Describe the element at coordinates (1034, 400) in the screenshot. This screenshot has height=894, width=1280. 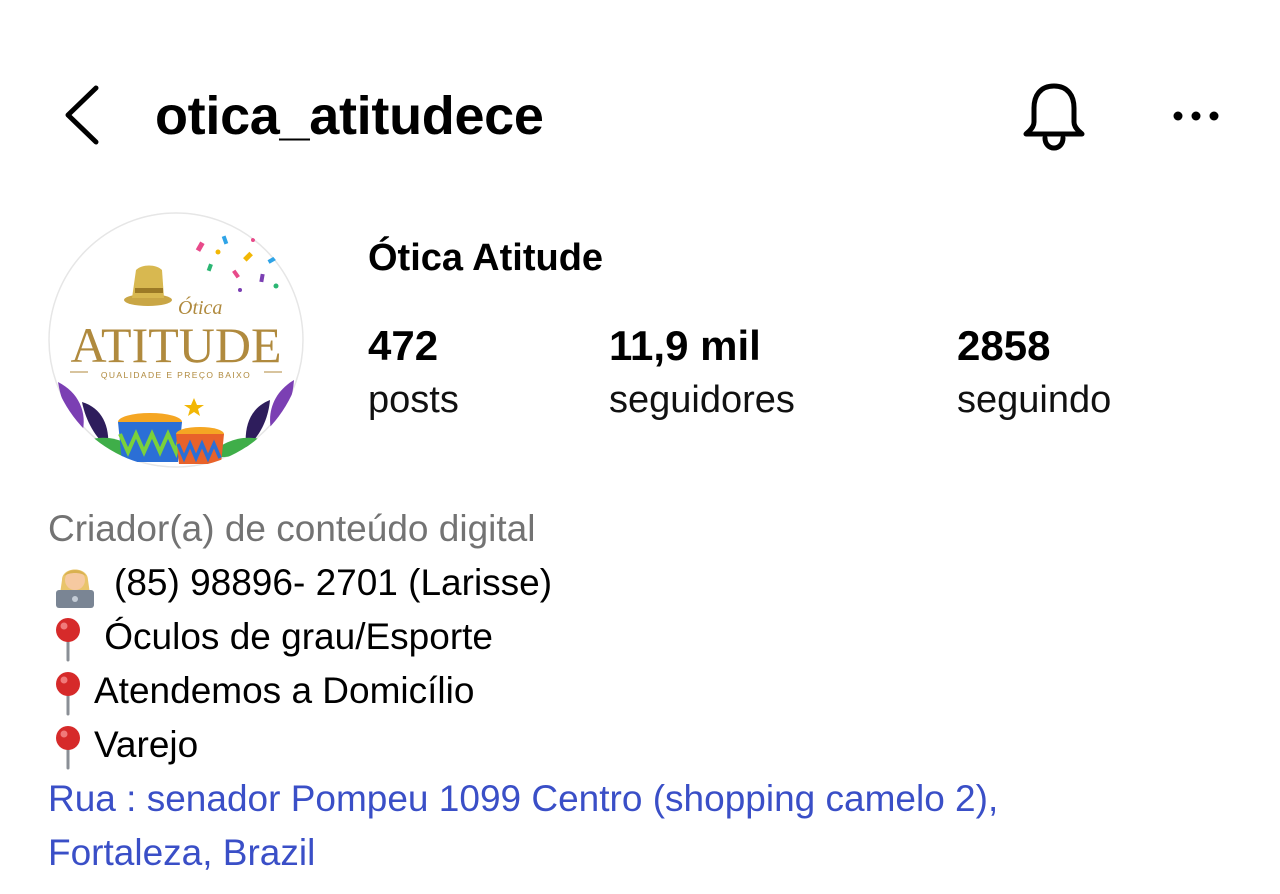
I see `following-label: seguindo` at that location.